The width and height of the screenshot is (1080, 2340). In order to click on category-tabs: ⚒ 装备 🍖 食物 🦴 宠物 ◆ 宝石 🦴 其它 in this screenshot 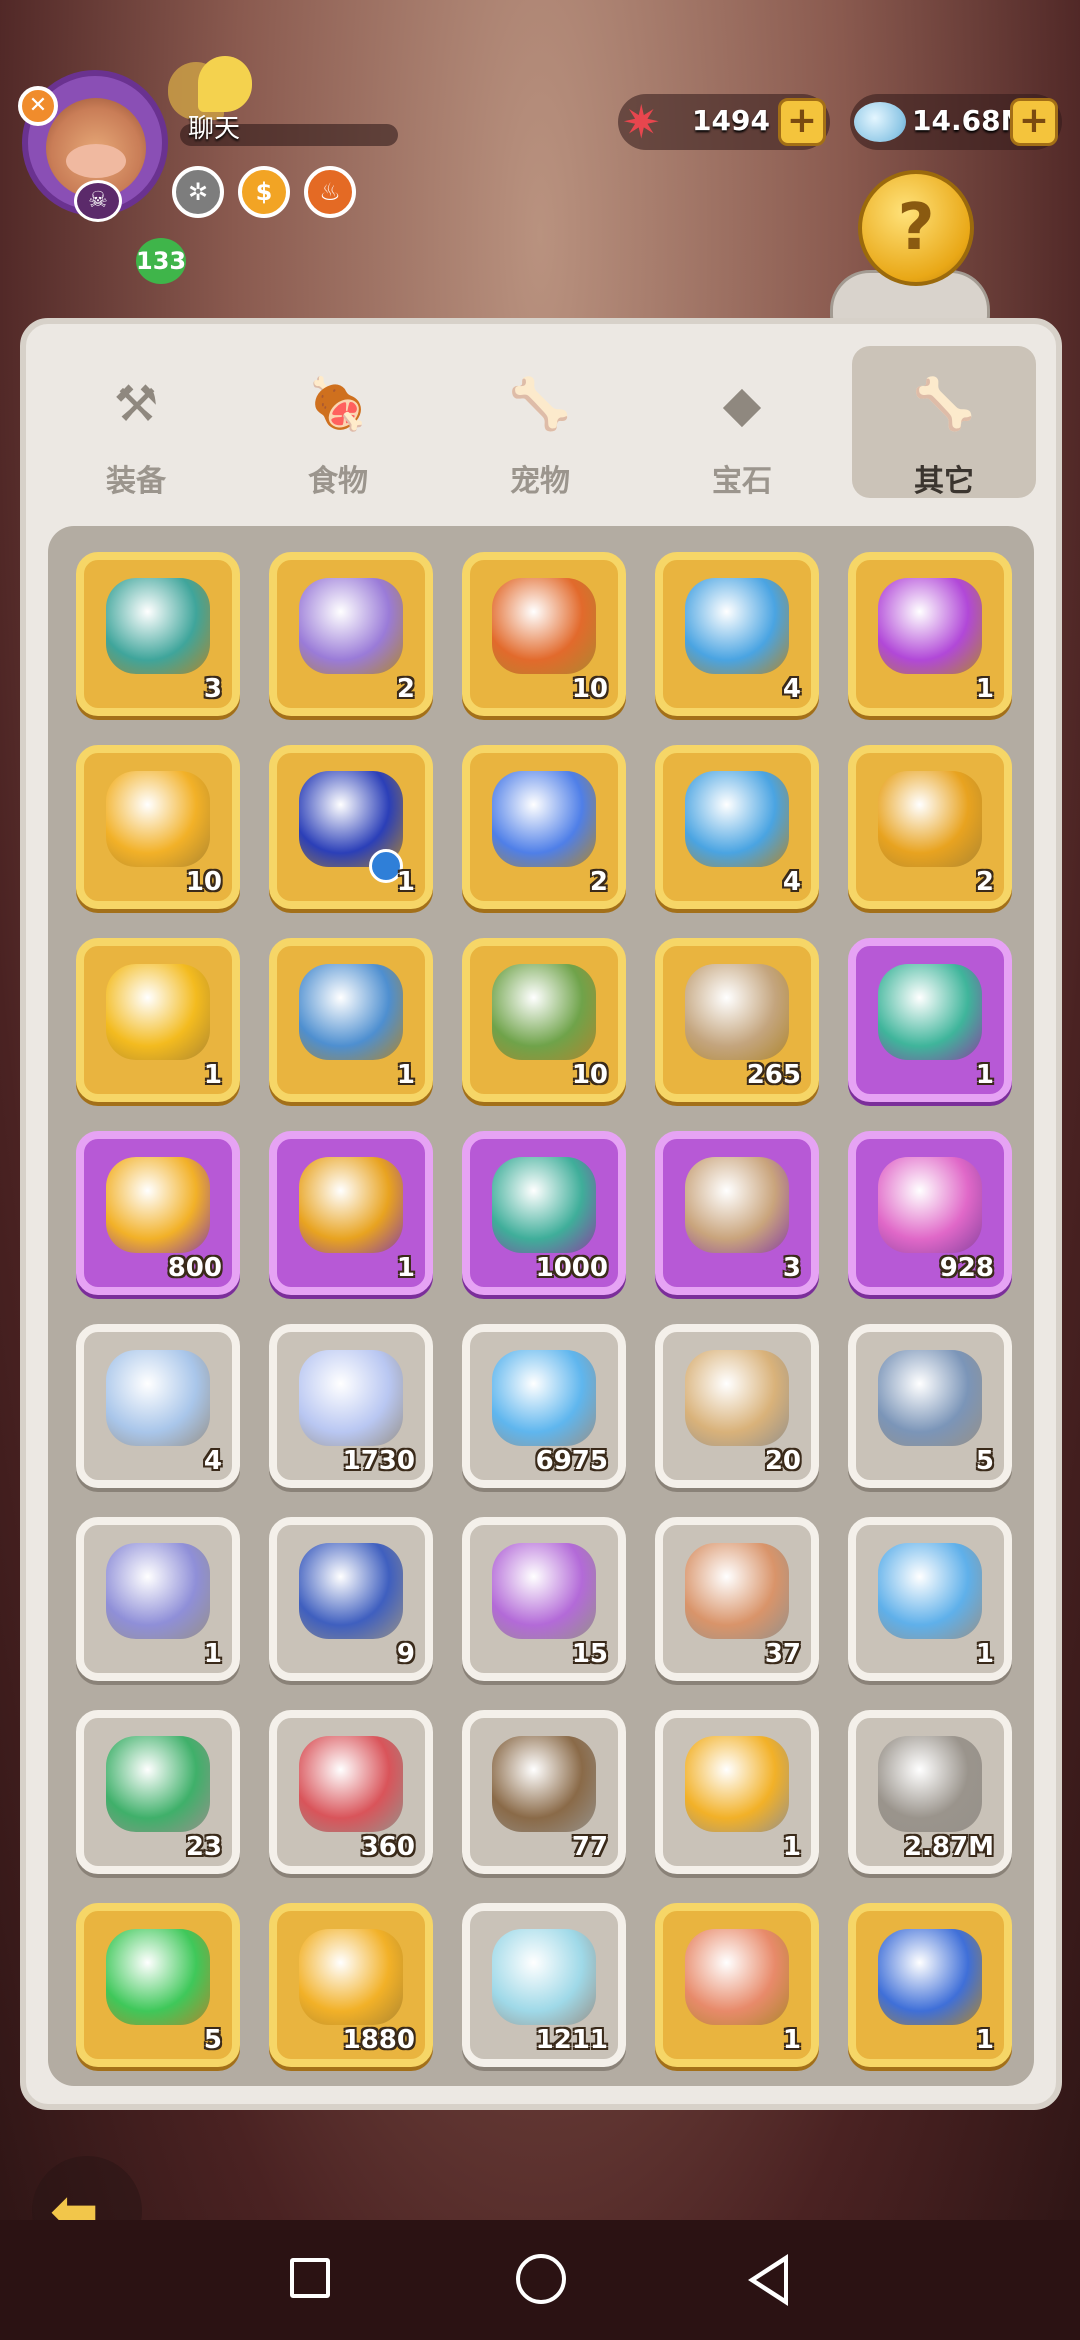, I will do `click(544, 422)`.